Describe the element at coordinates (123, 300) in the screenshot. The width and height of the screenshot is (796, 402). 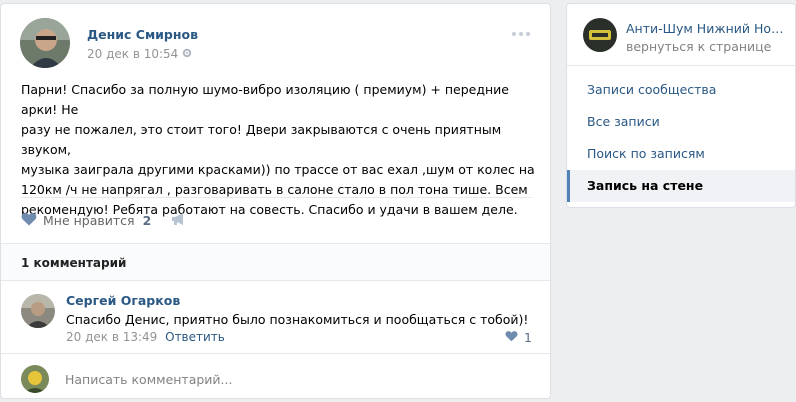
I see `comment-author: Сергей Огарков` at that location.